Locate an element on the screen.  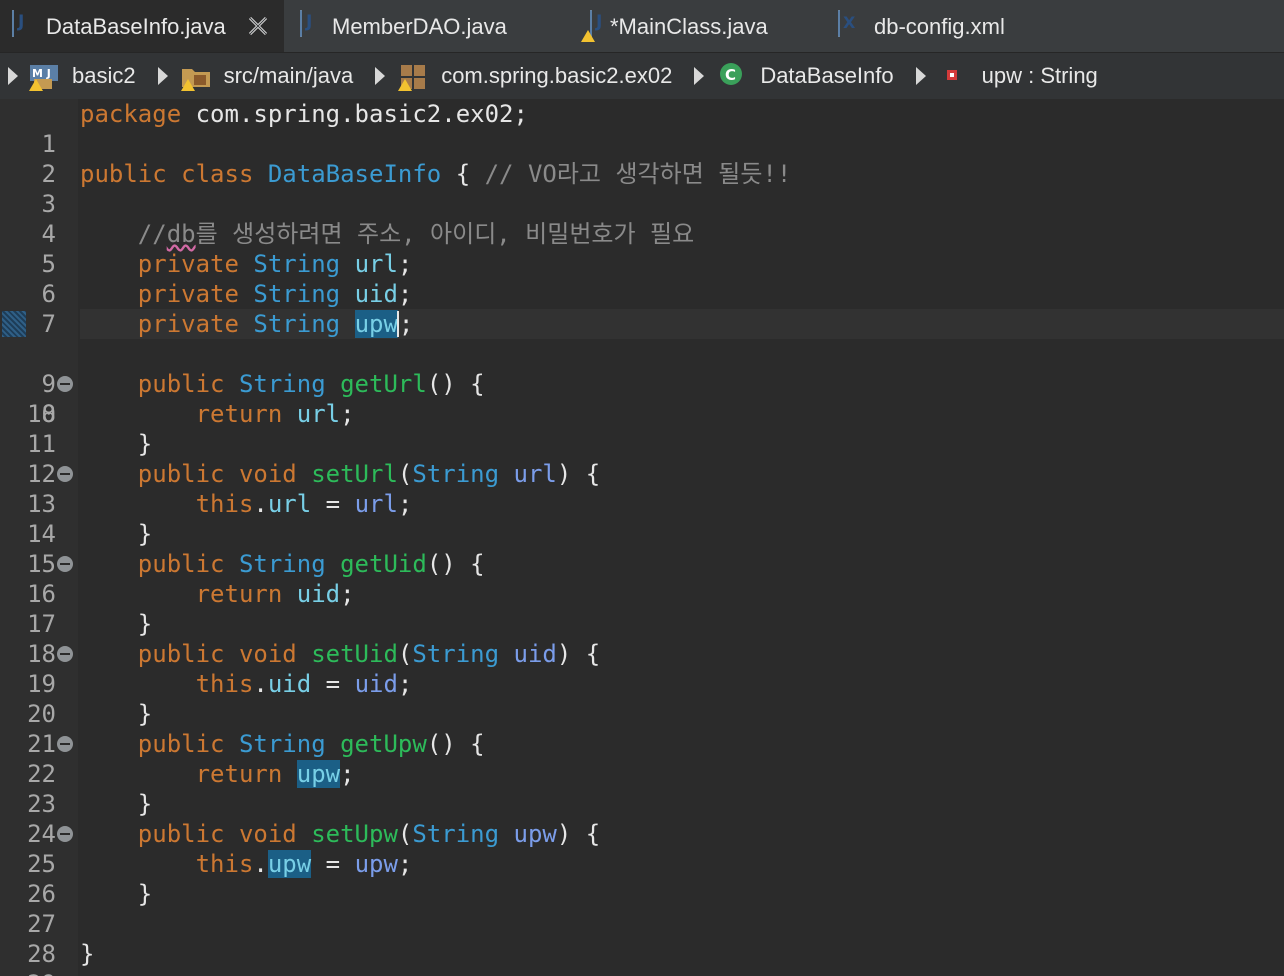
package-icon is located at coordinates (412, 76).